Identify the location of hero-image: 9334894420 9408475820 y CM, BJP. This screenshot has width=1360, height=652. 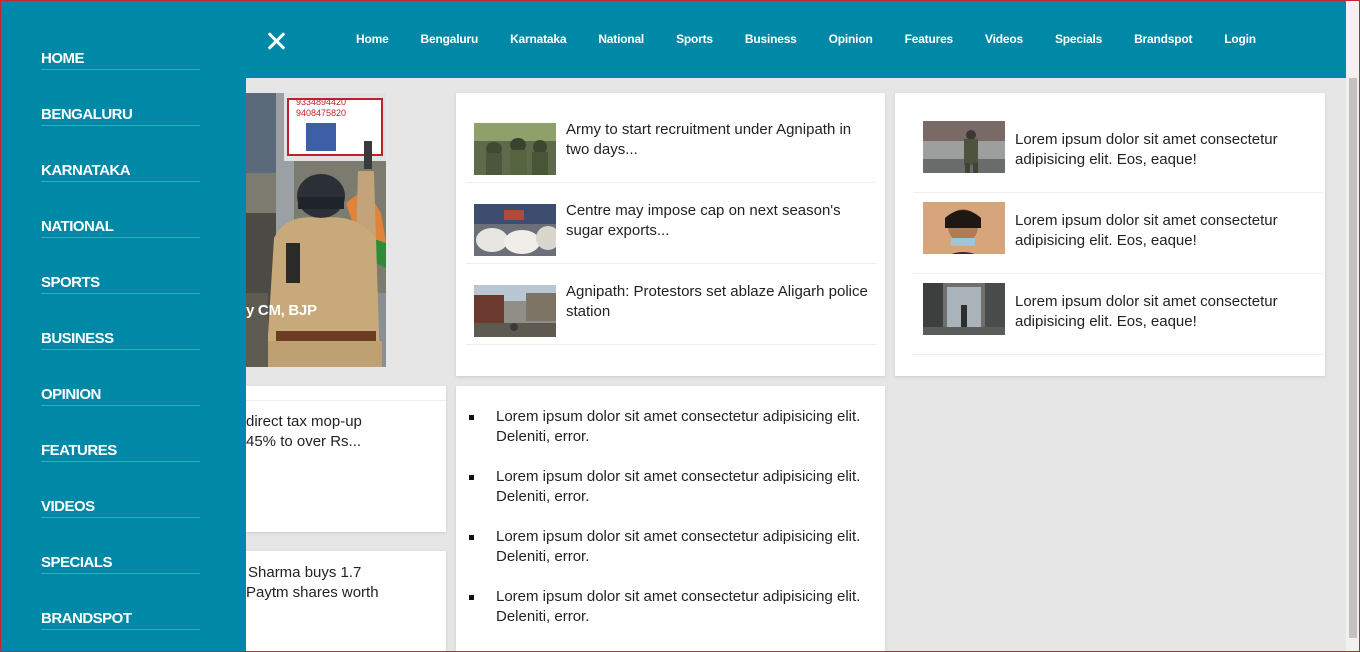
(316, 230).